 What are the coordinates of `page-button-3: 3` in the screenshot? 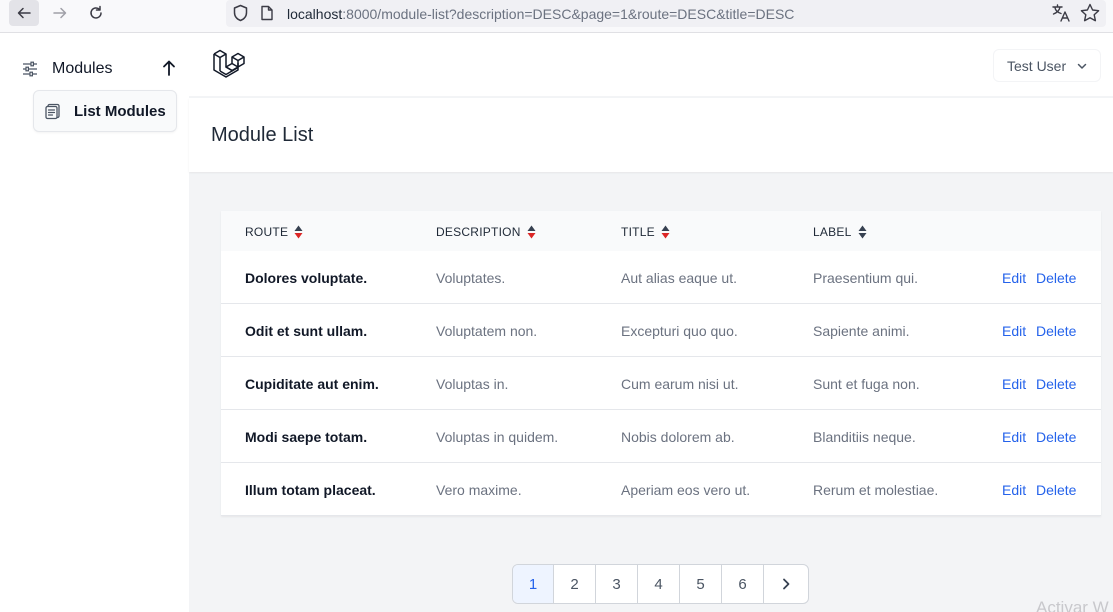 It's located at (617, 584).